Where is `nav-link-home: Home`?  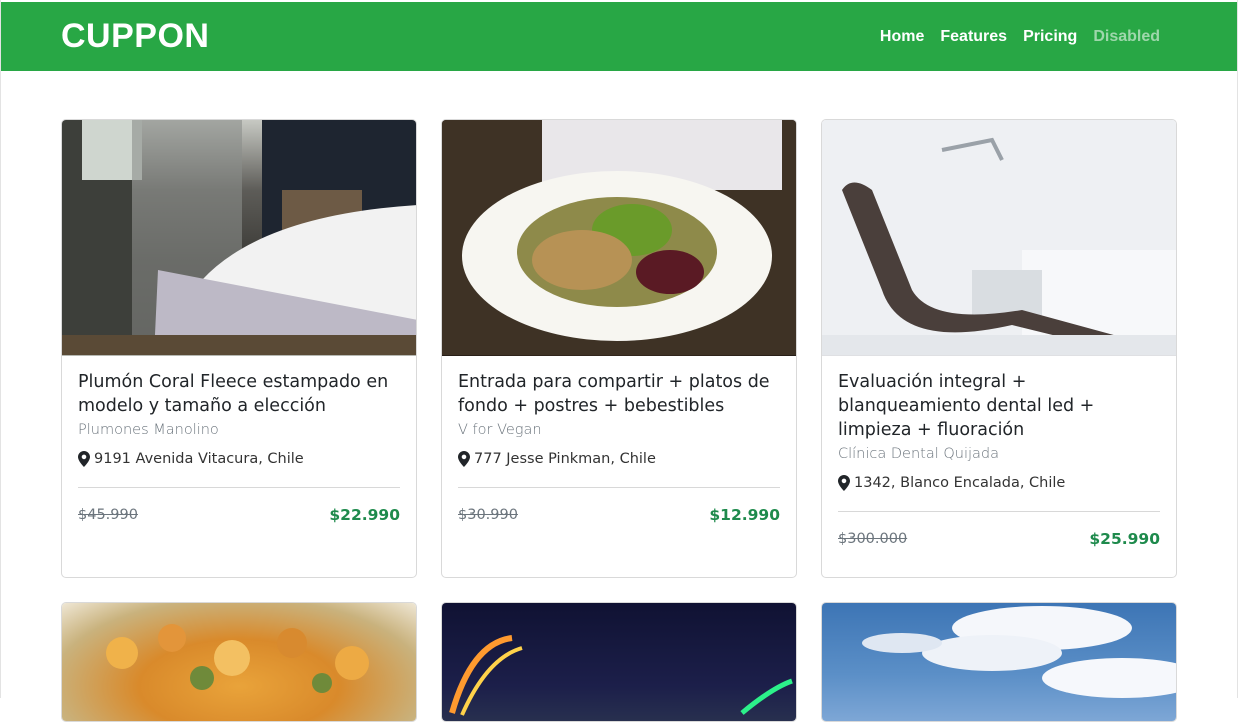
nav-link-home: Home is located at coordinates (902, 37).